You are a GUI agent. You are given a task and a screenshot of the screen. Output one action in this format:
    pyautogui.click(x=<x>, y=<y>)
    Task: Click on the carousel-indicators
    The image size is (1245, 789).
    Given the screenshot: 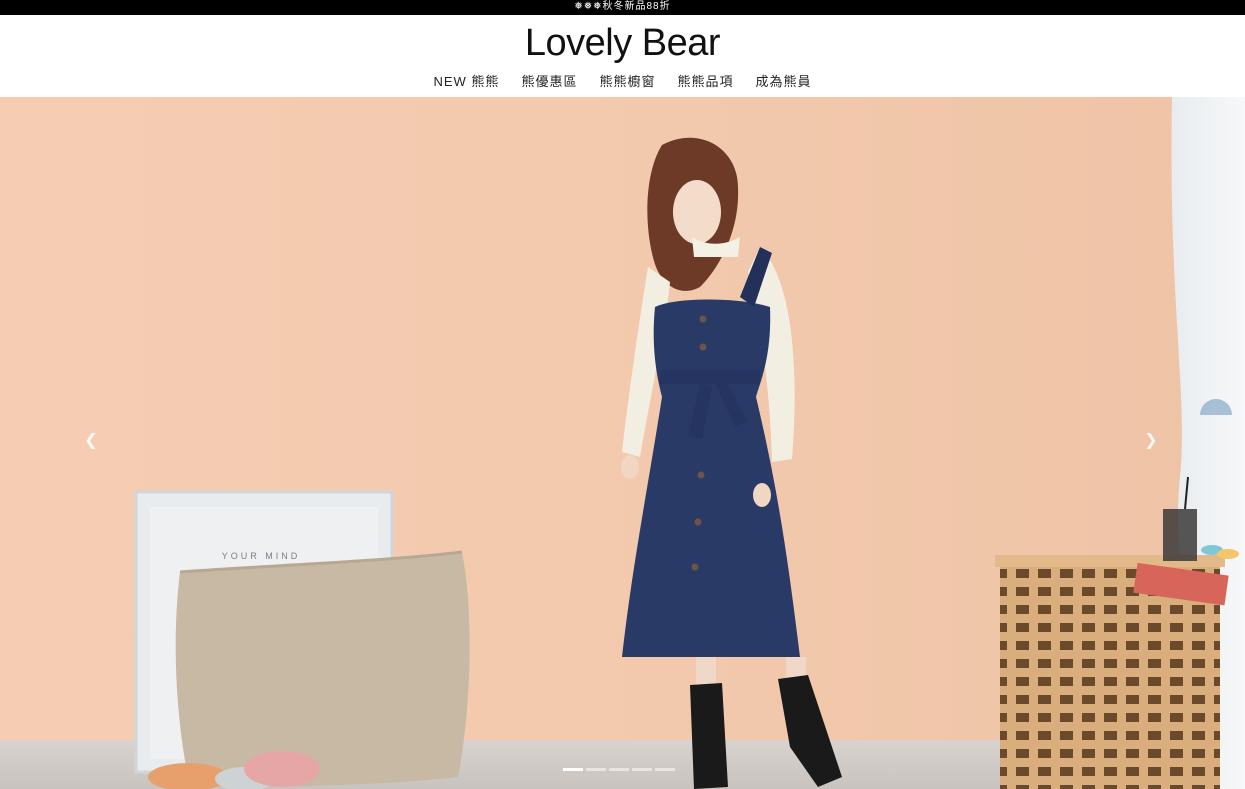 What is the action you would take?
    pyautogui.click(x=619, y=769)
    